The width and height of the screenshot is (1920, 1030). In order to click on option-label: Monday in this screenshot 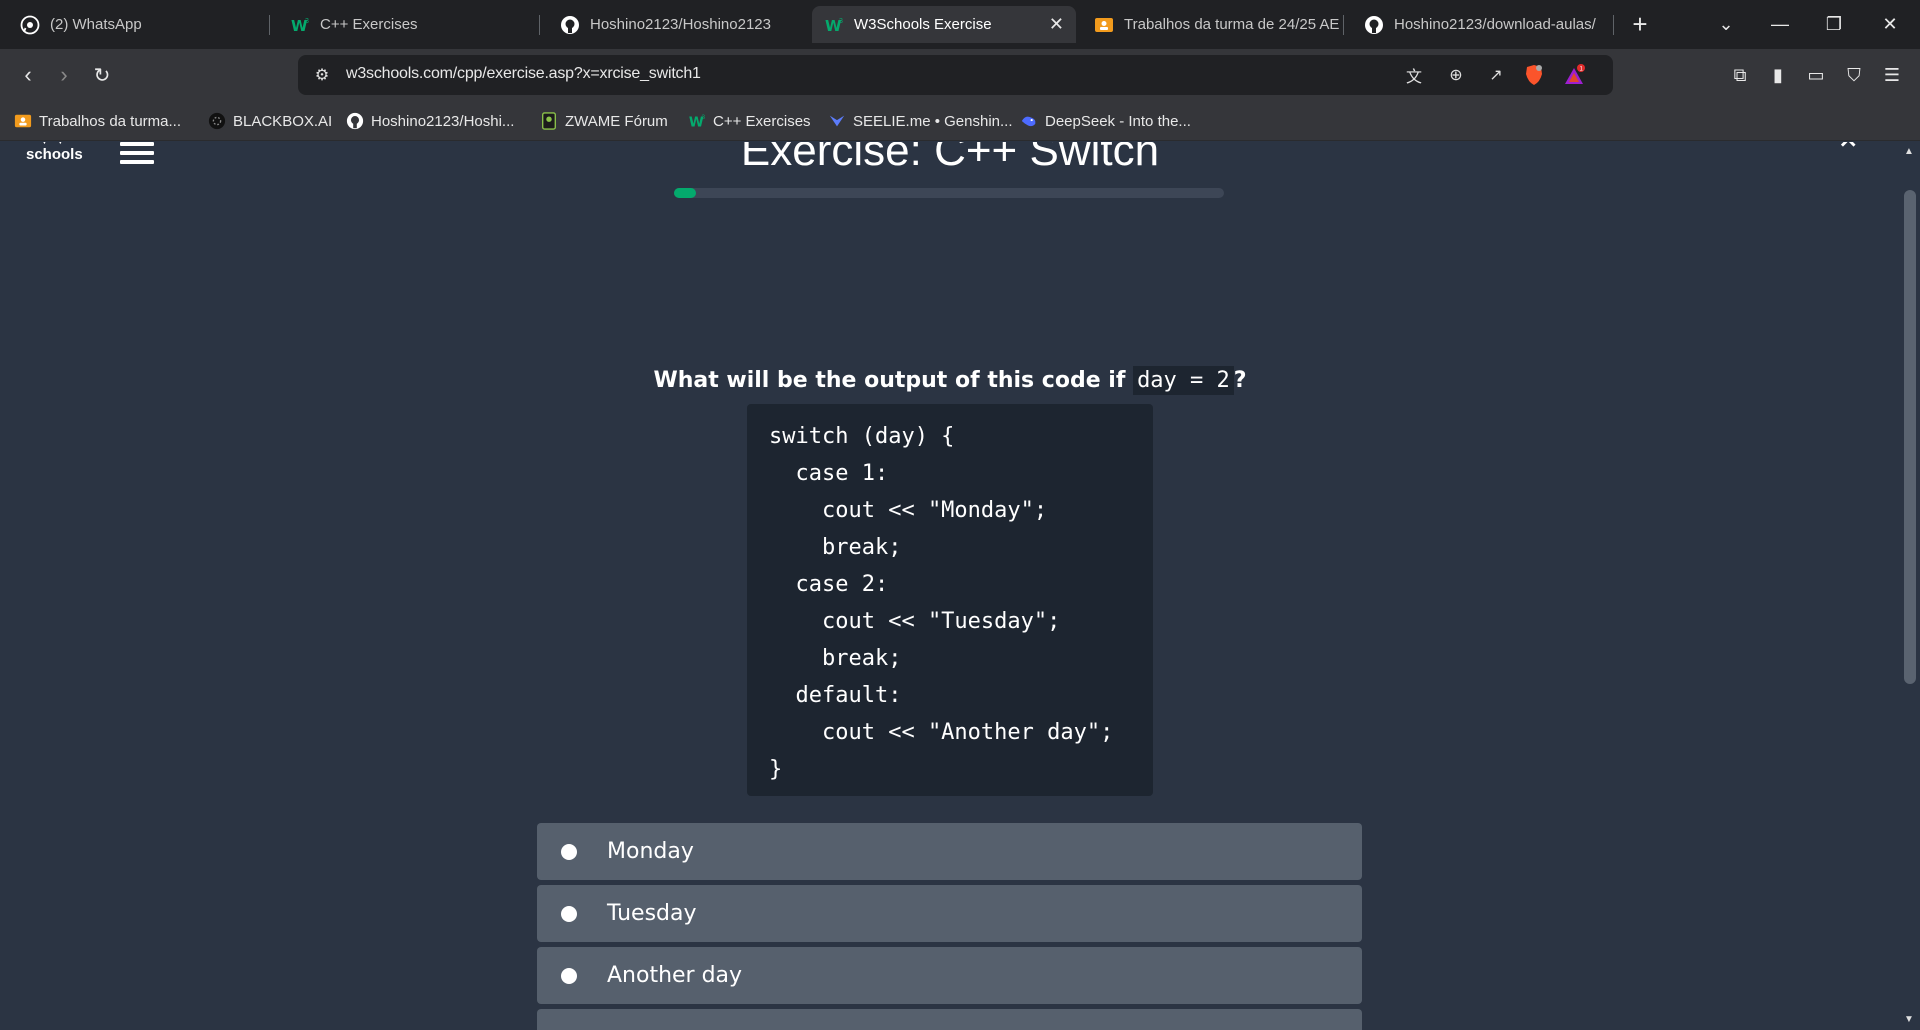, I will do `click(650, 851)`.